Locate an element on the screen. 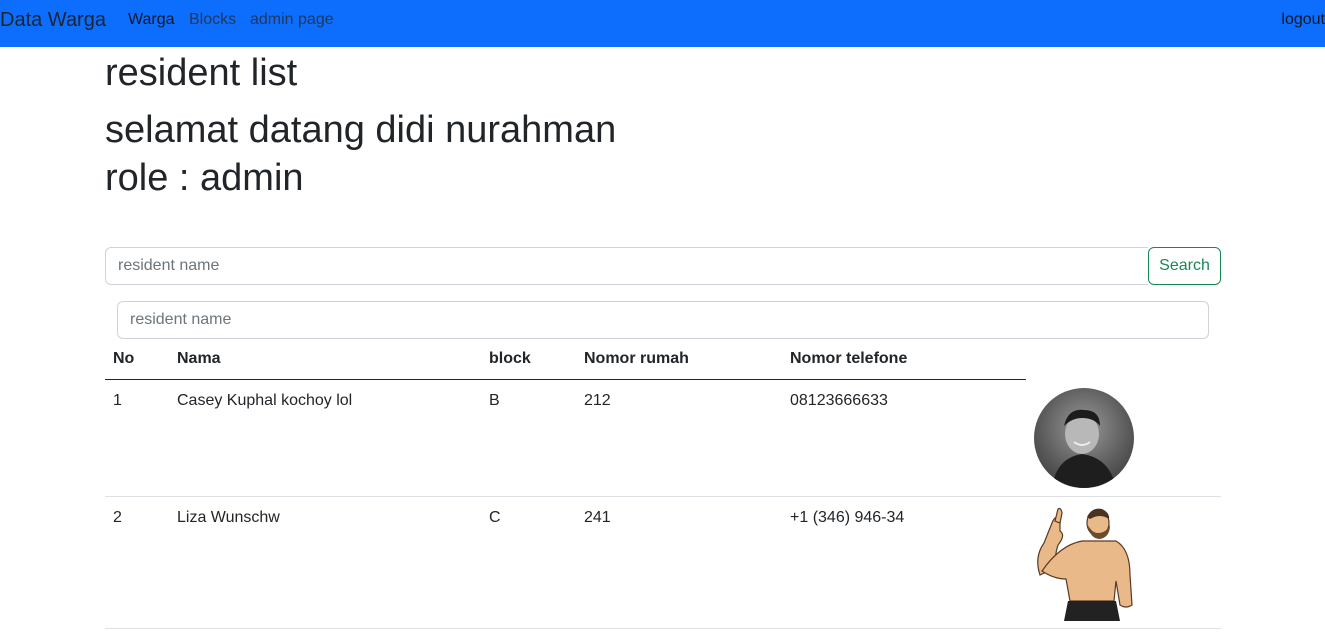 The image size is (1325, 638). search-button: Search is located at coordinates (1184, 266).